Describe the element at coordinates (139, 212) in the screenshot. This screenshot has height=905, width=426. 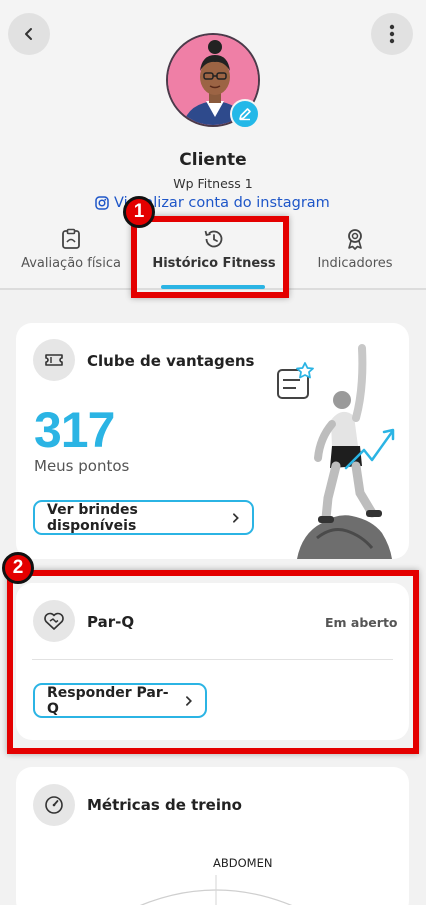
I see `step-badge: 1` at that location.